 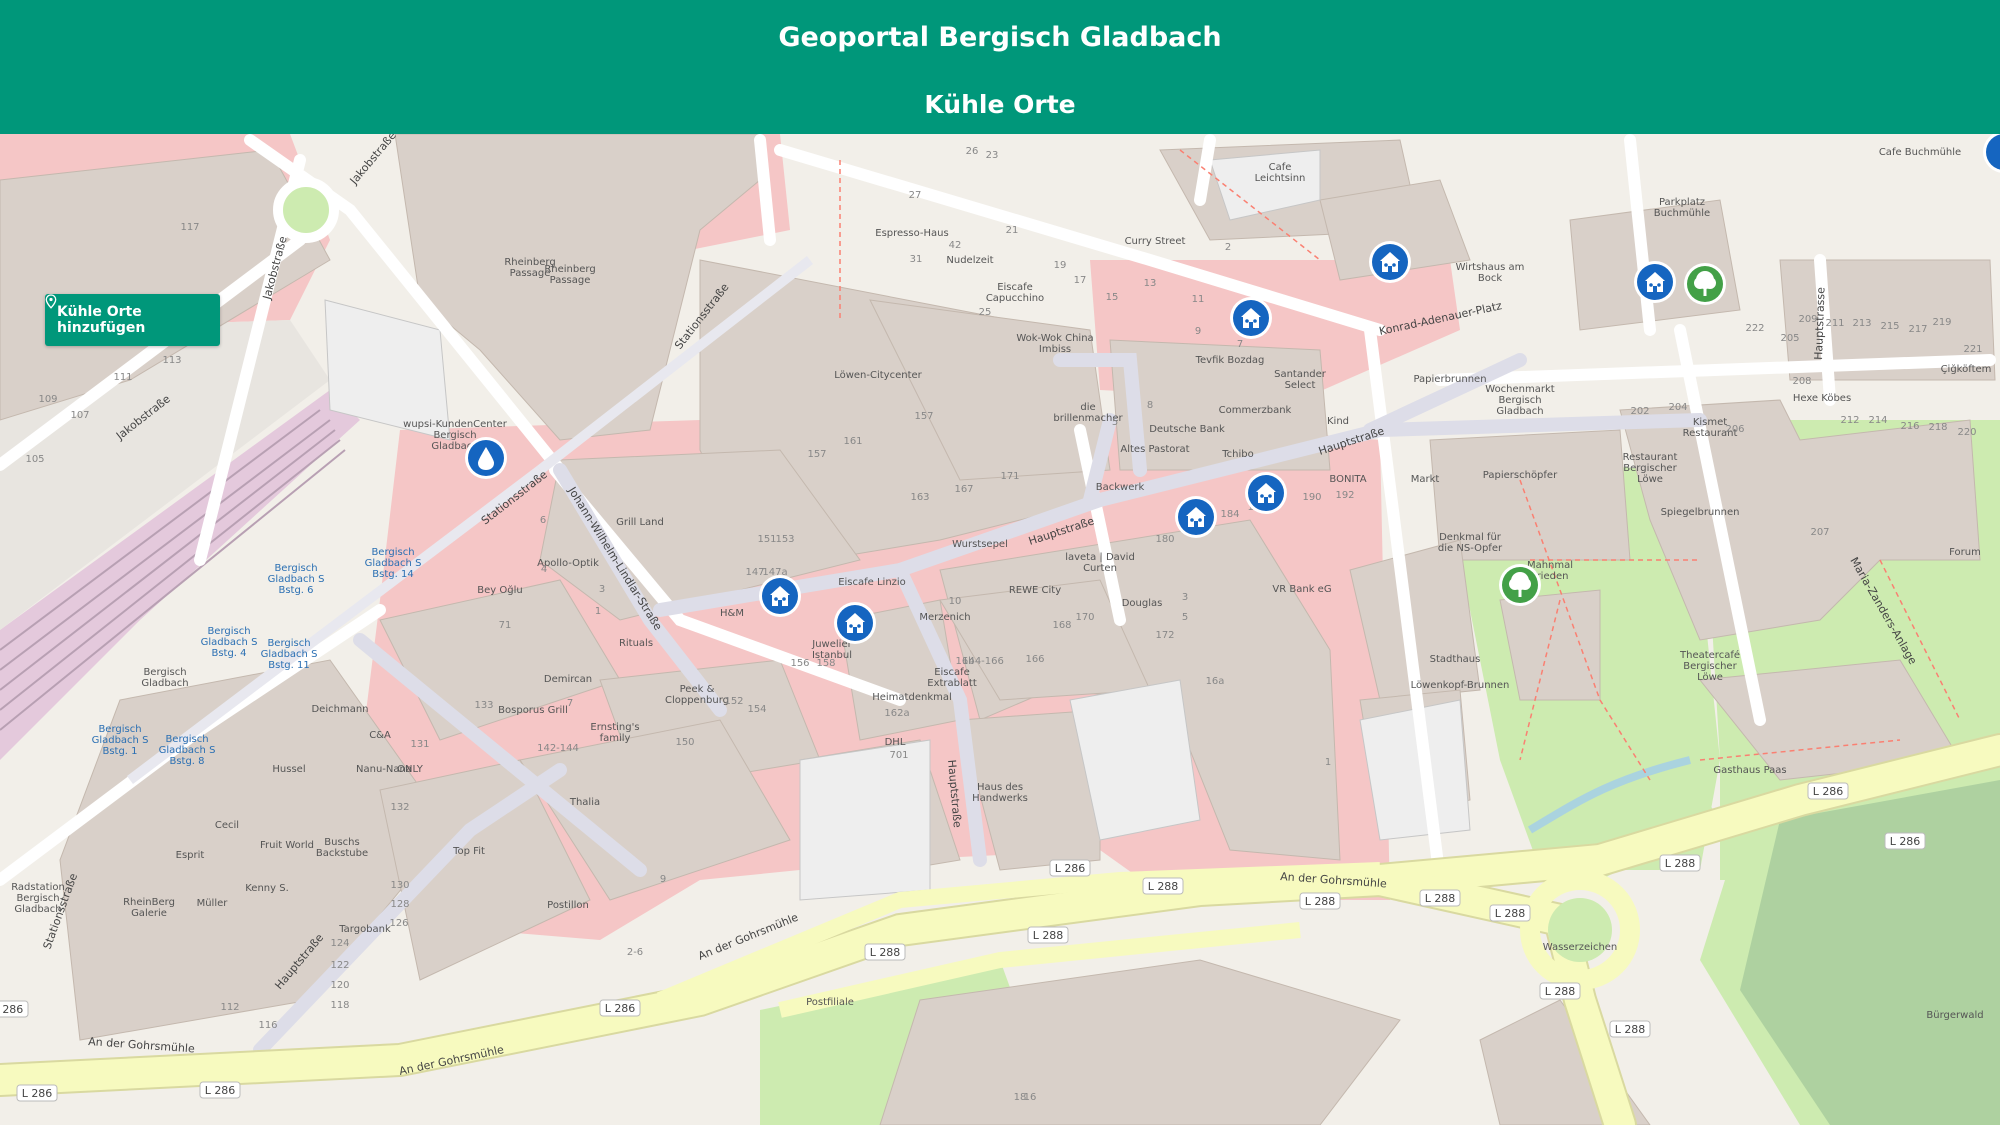 What do you see at coordinates (663, 879) in the screenshot?
I see `house-number: 9` at bounding box center [663, 879].